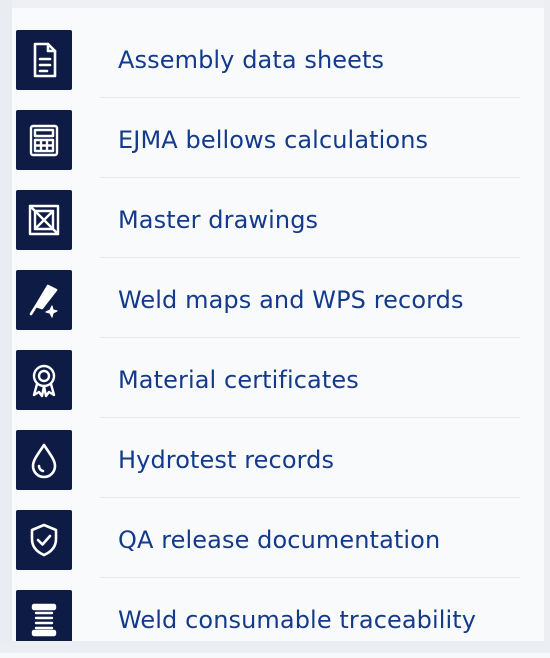 Image resolution: width=550 pixels, height=658 pixels. I want to click on list-item-label: Weld consumable traceability, so click(297, 620).